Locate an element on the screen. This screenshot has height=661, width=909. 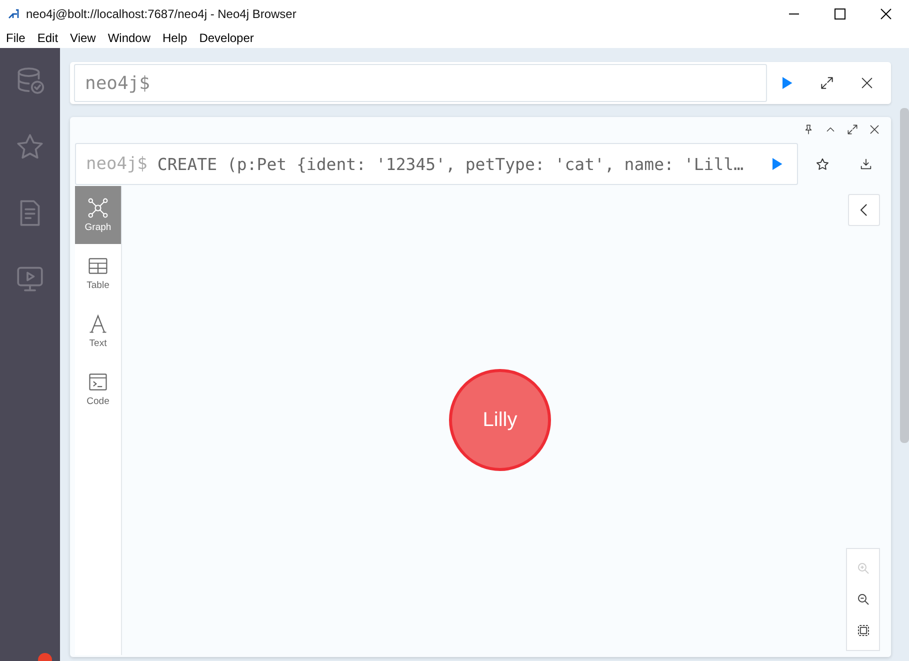
zoom-in-icon is located at coordinates (863, 568).